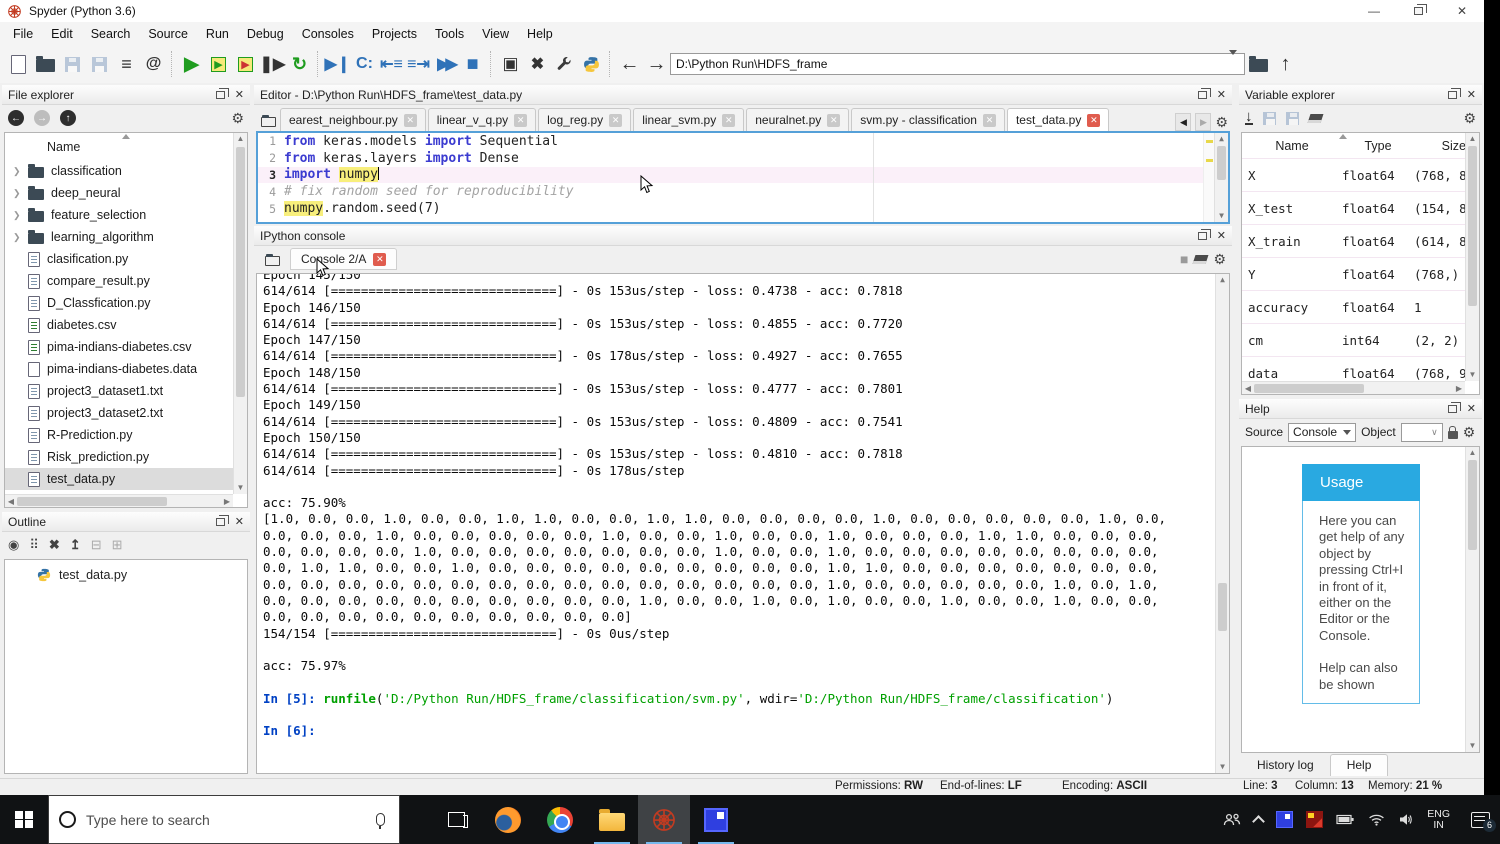  I want to click on save-data-icon, so click(1269, 118).